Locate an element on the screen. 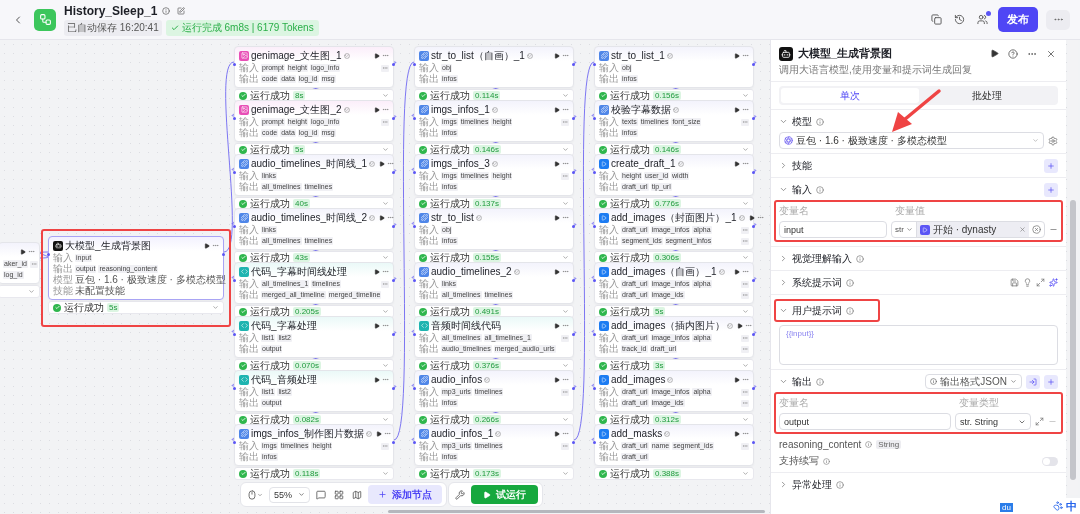  run-status-bar: 运行成功 0.173s is located at coordinates (494, 473).